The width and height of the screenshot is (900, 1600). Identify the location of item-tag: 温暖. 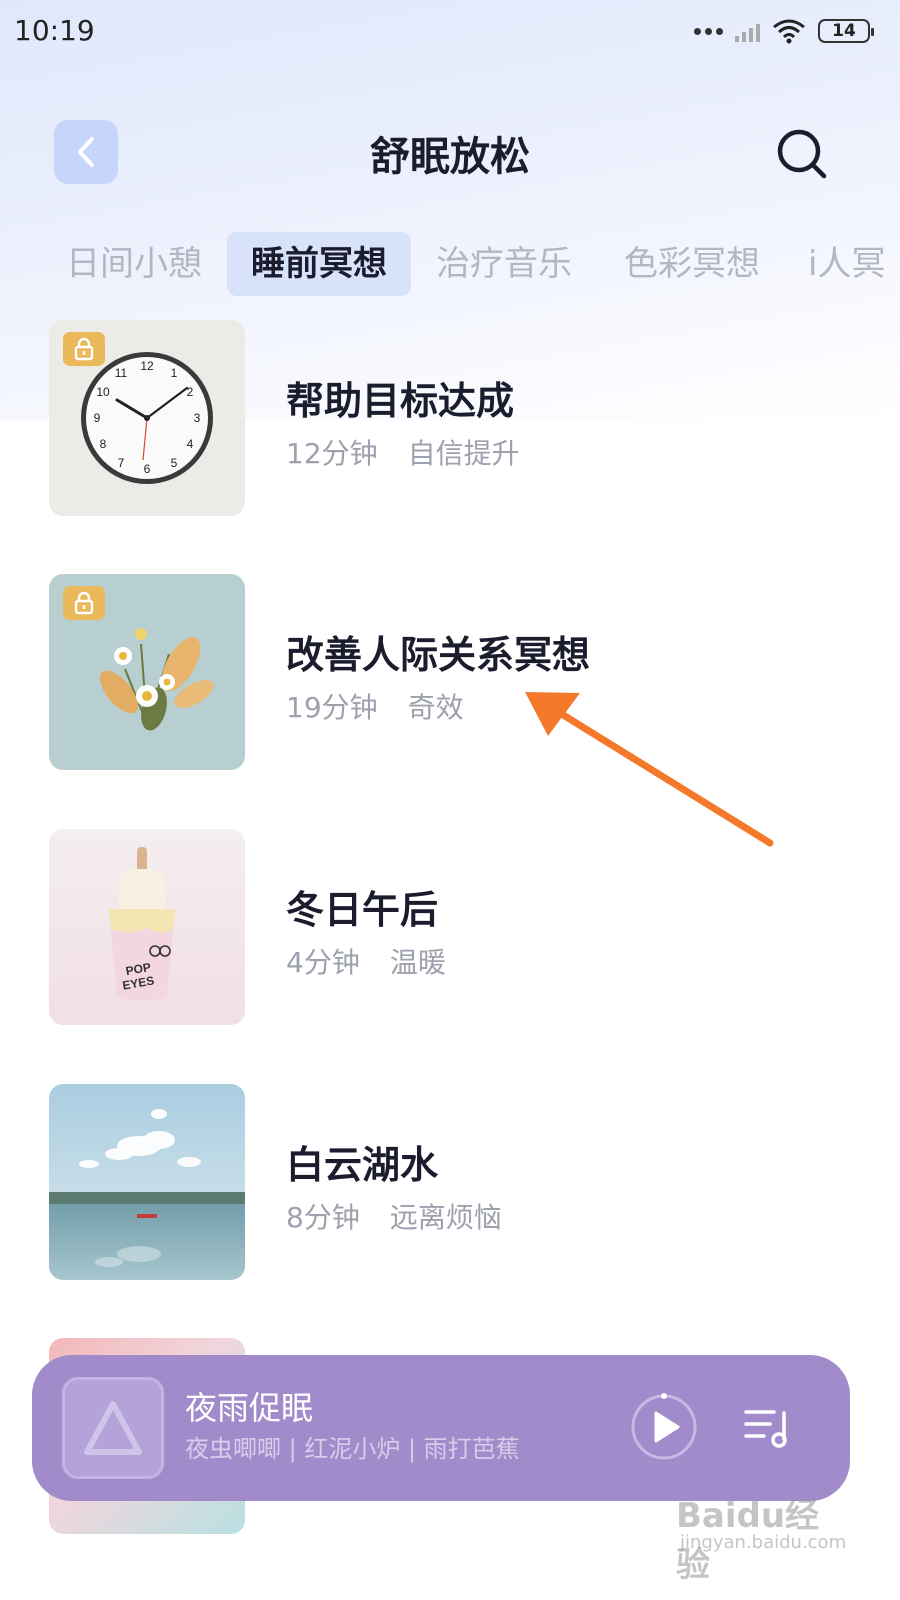
(417, 962).